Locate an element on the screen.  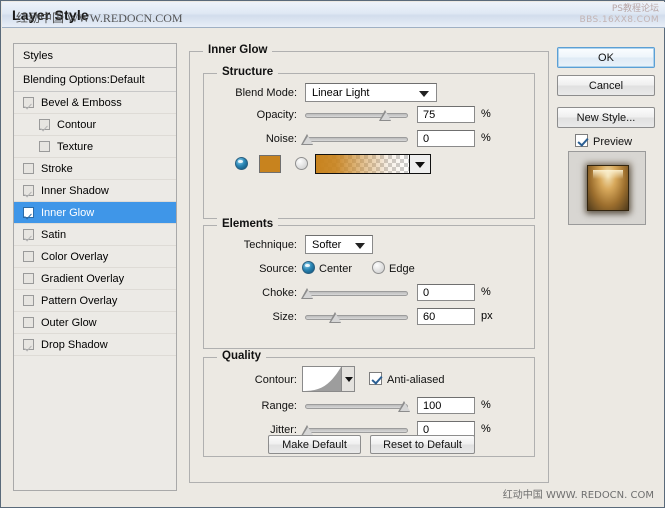
size-input: 60 is located at coordinates (446, 316).